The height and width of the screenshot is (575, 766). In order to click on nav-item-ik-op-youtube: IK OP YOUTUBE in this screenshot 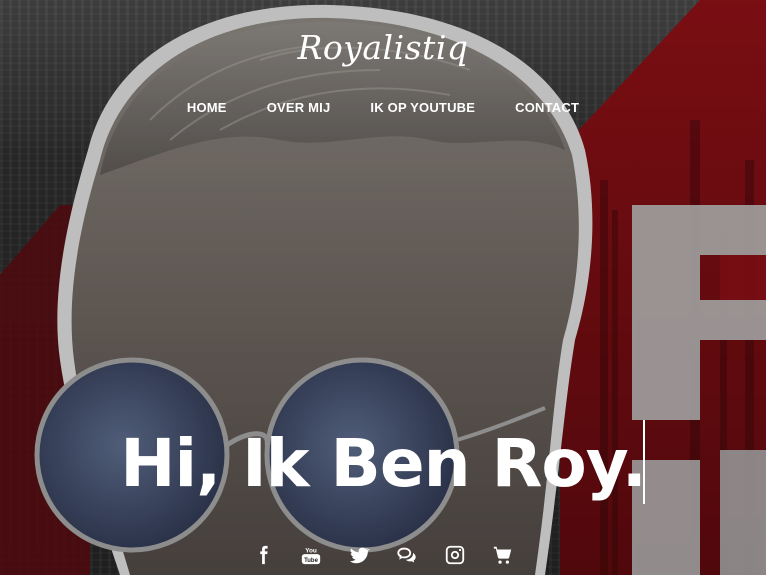, I will do `click(422, 107)`.